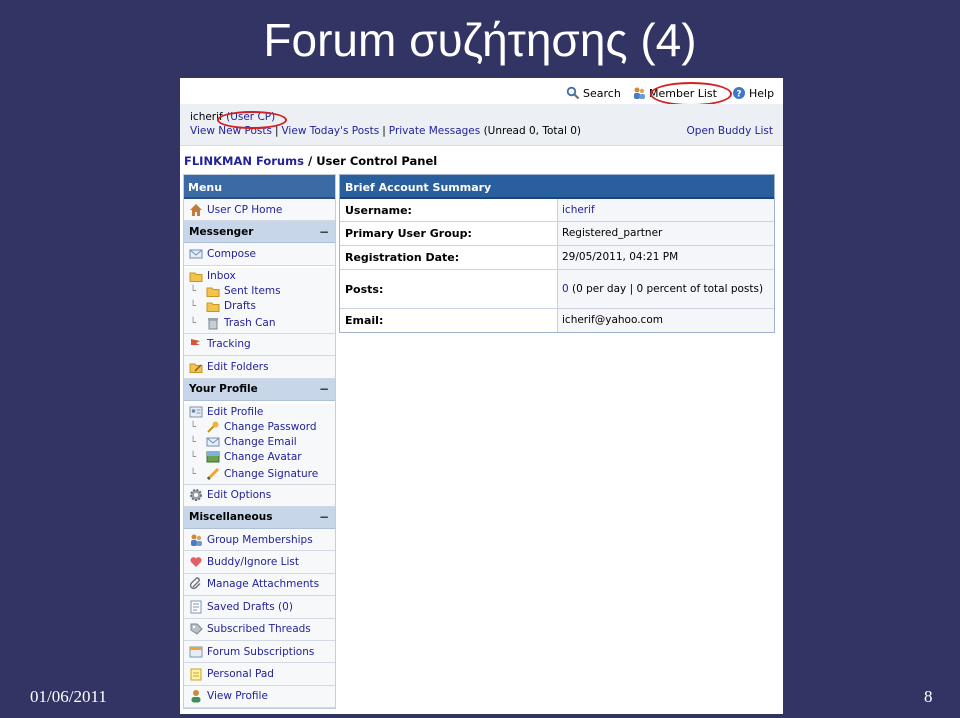 The image size is (960, 718). Describe the element at coordinates (481, 92) in the screenshot. I see `top-navigation: Search Member List ? Help` at that location.